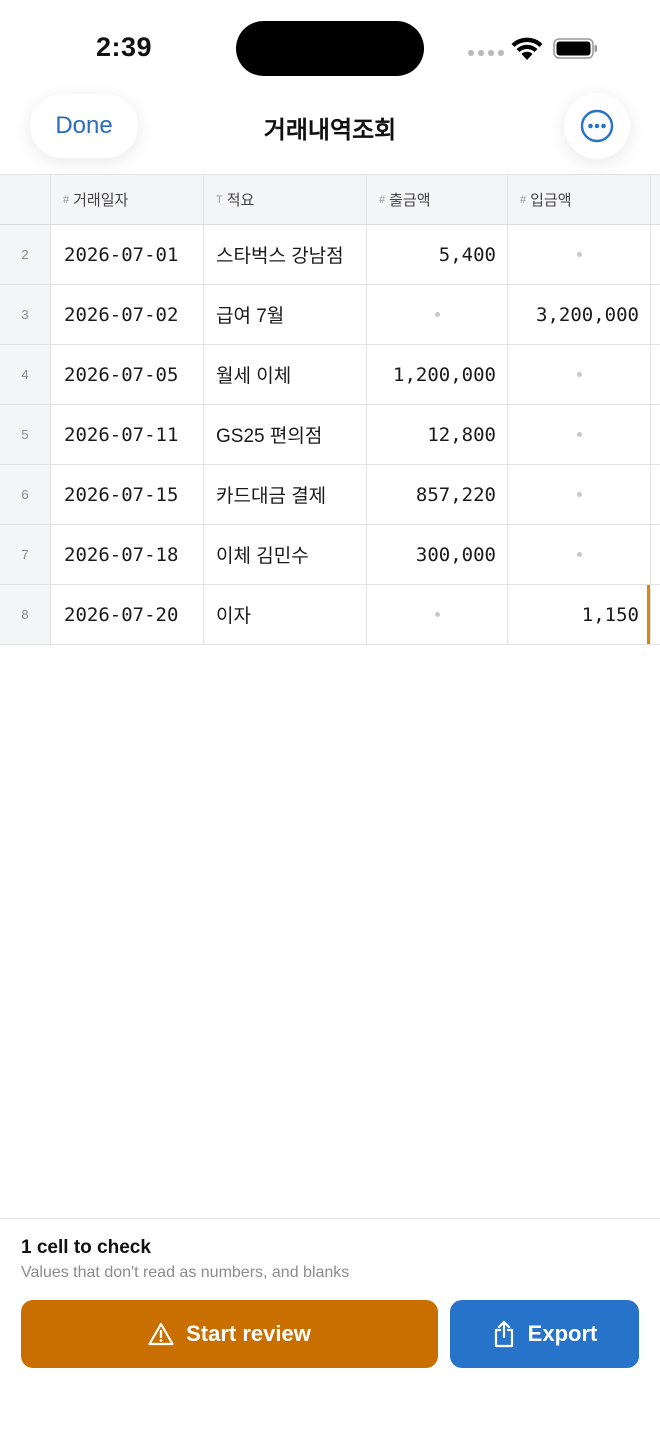  Describe the element at coordinates (486, 53) in the screenshot. I see `cellular-signal-icon` at that location.